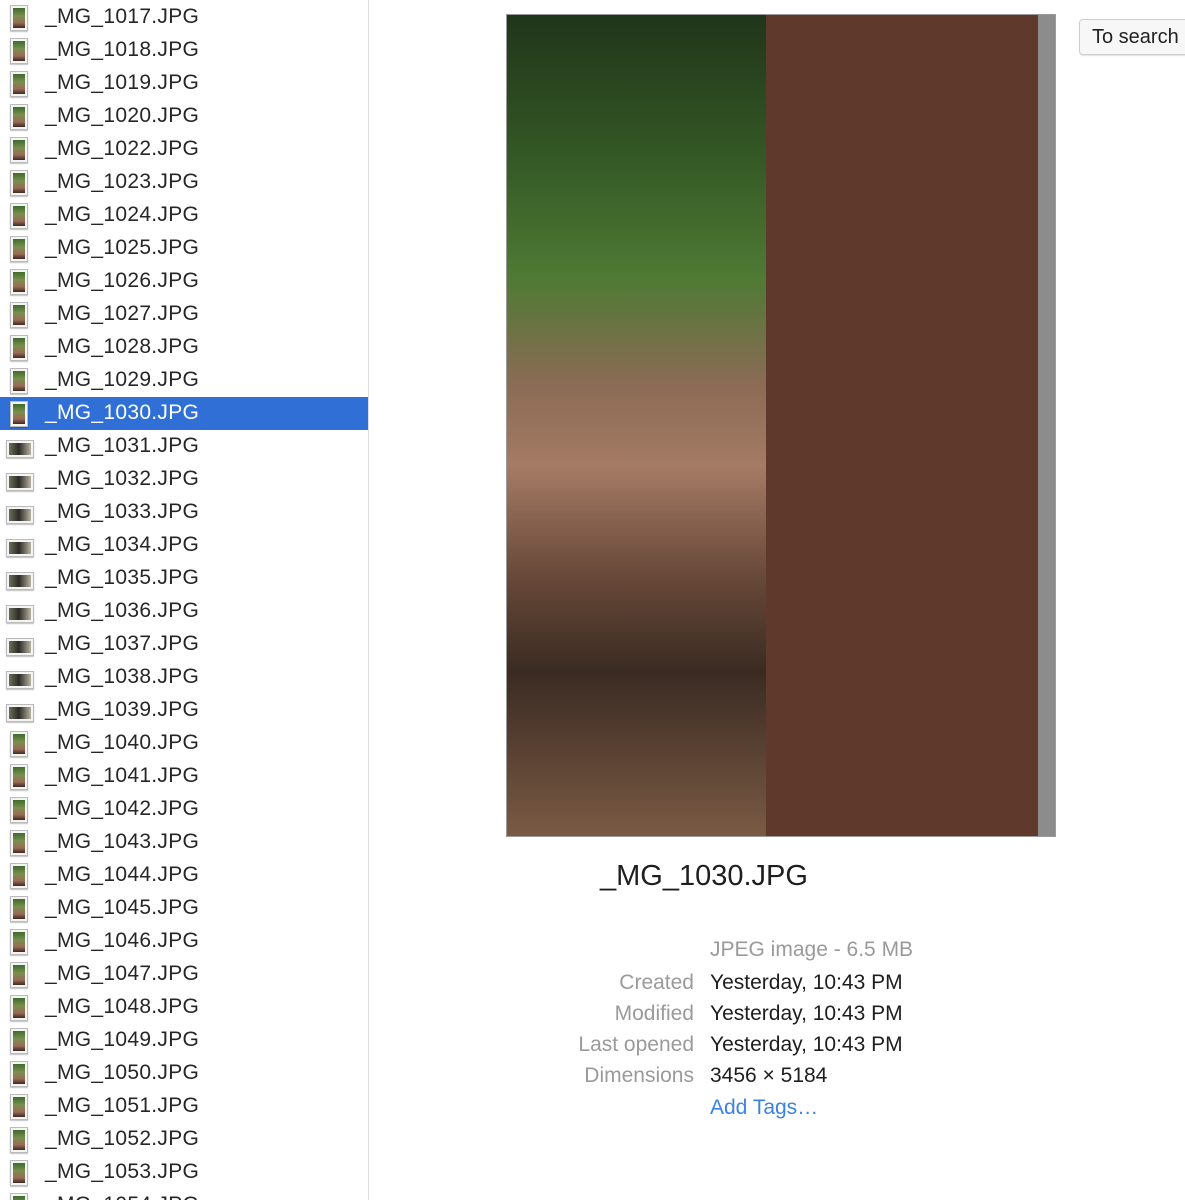 The width and height of the screenshot is (1185, 1200). I want to click on scroll-strip, so click(1046, 425).